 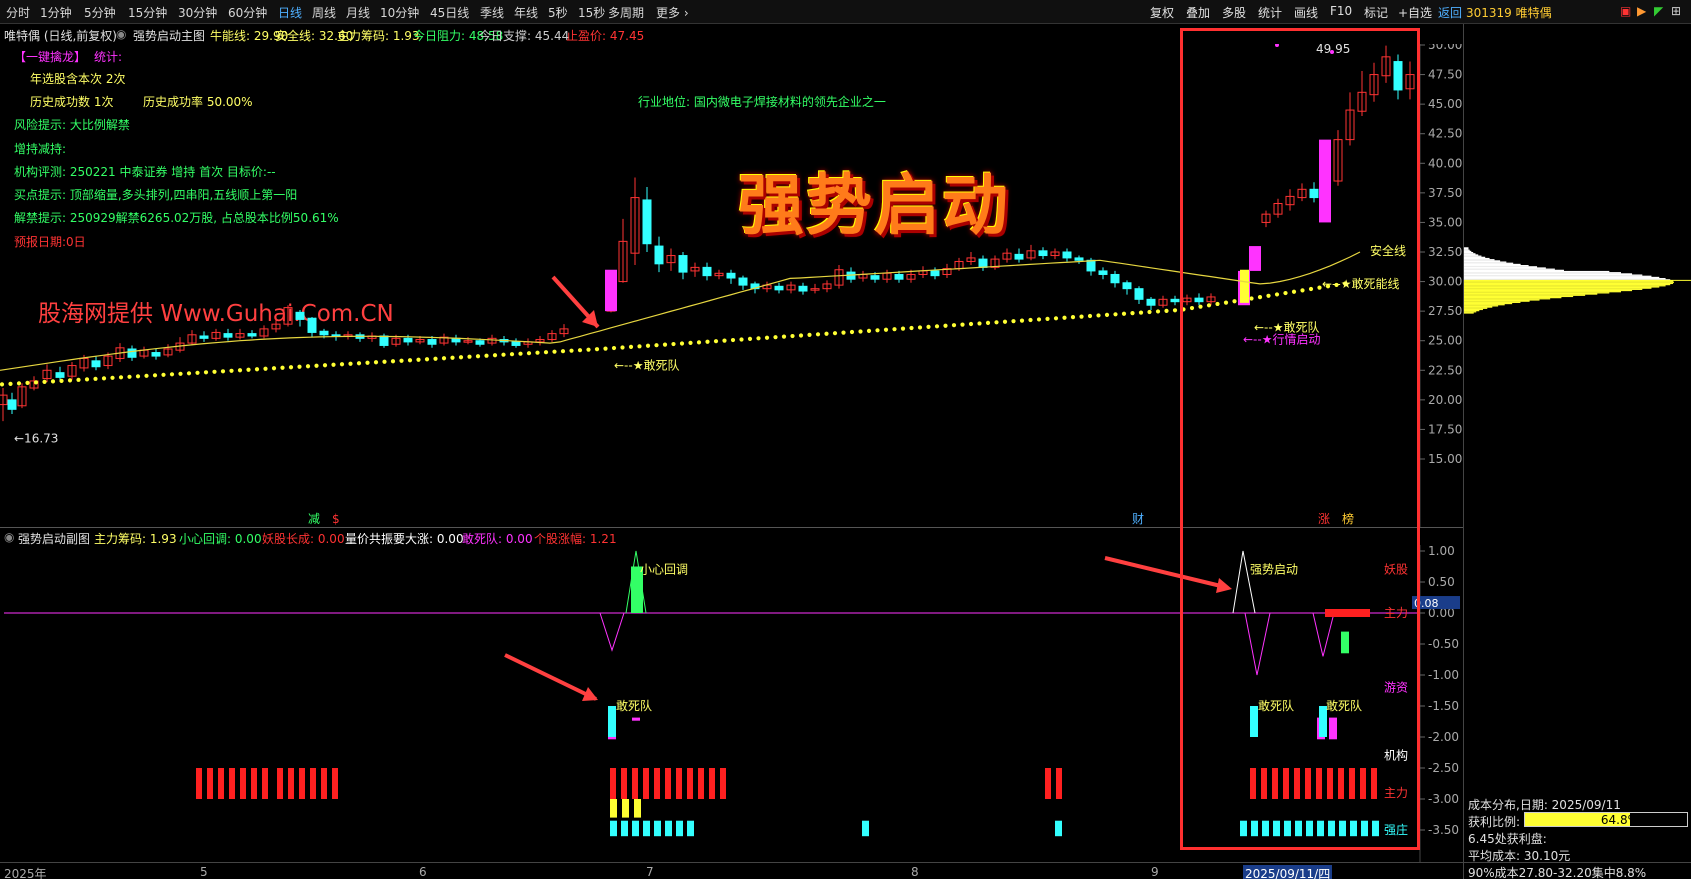 I want to click on period-tab: 30分钟, so click(x=197, y=12).